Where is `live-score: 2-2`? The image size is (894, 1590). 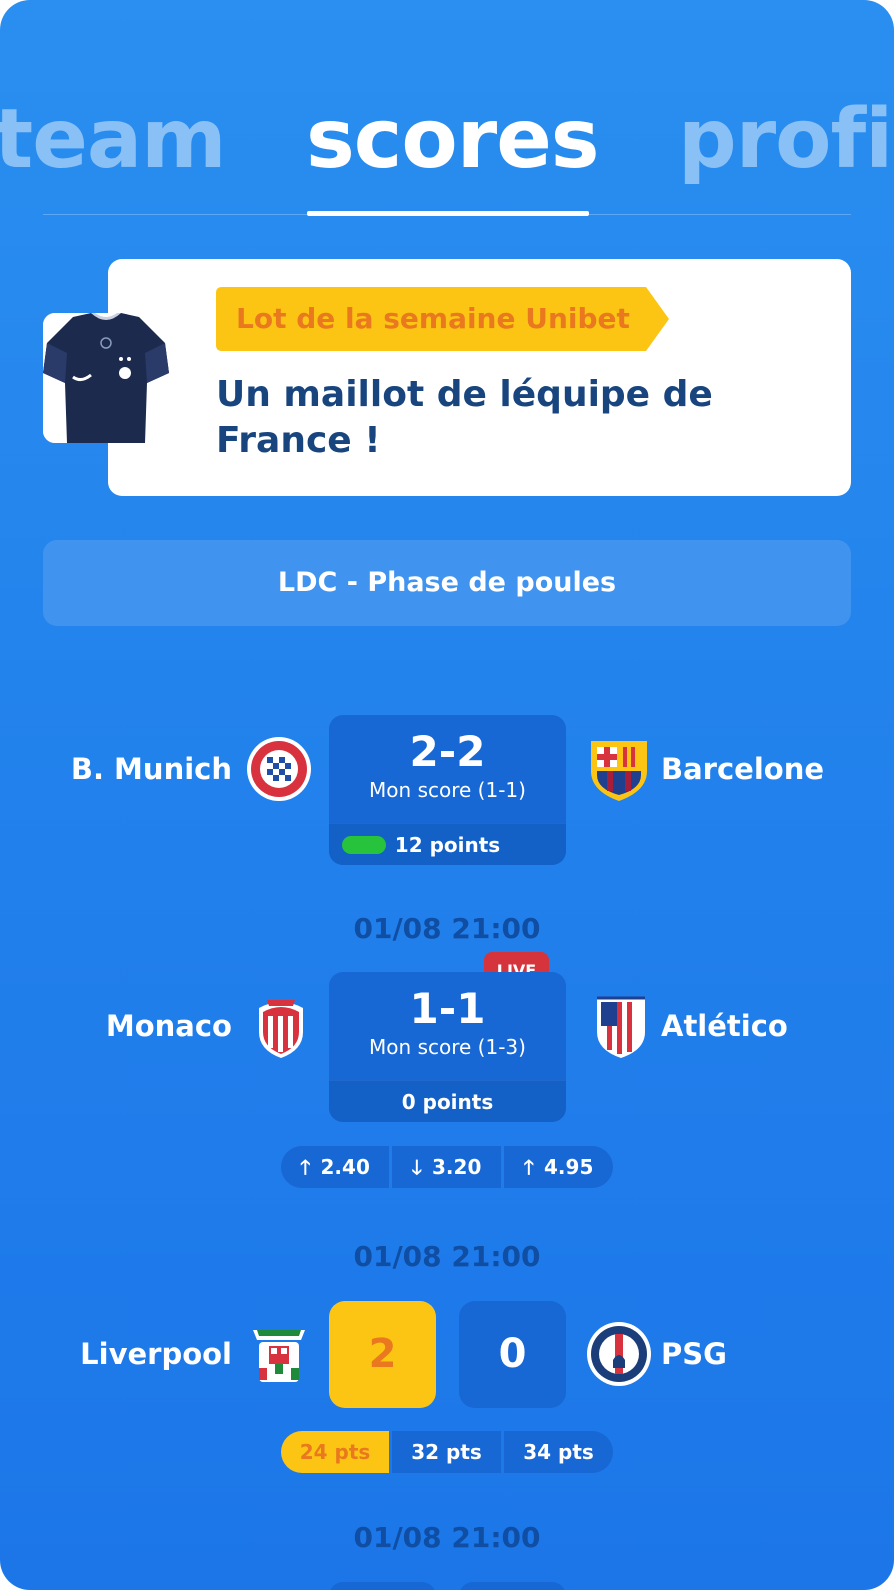 live-score: 2-2 is located at coordinates (447, 751).